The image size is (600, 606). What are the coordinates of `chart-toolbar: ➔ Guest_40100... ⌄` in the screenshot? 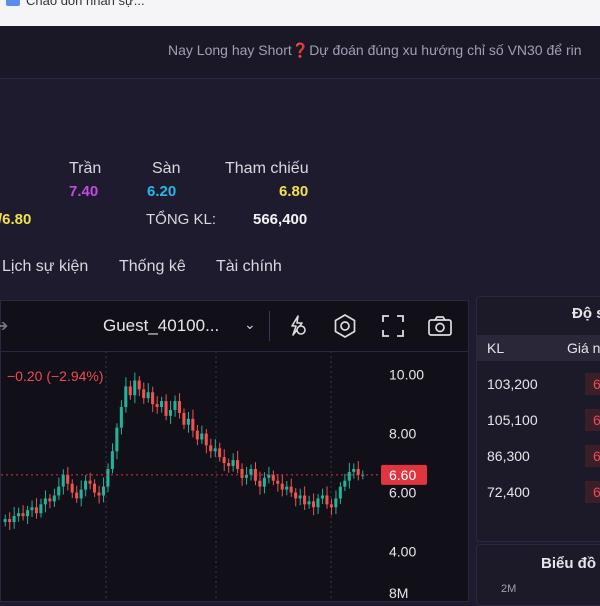 It's located at (234, 326).